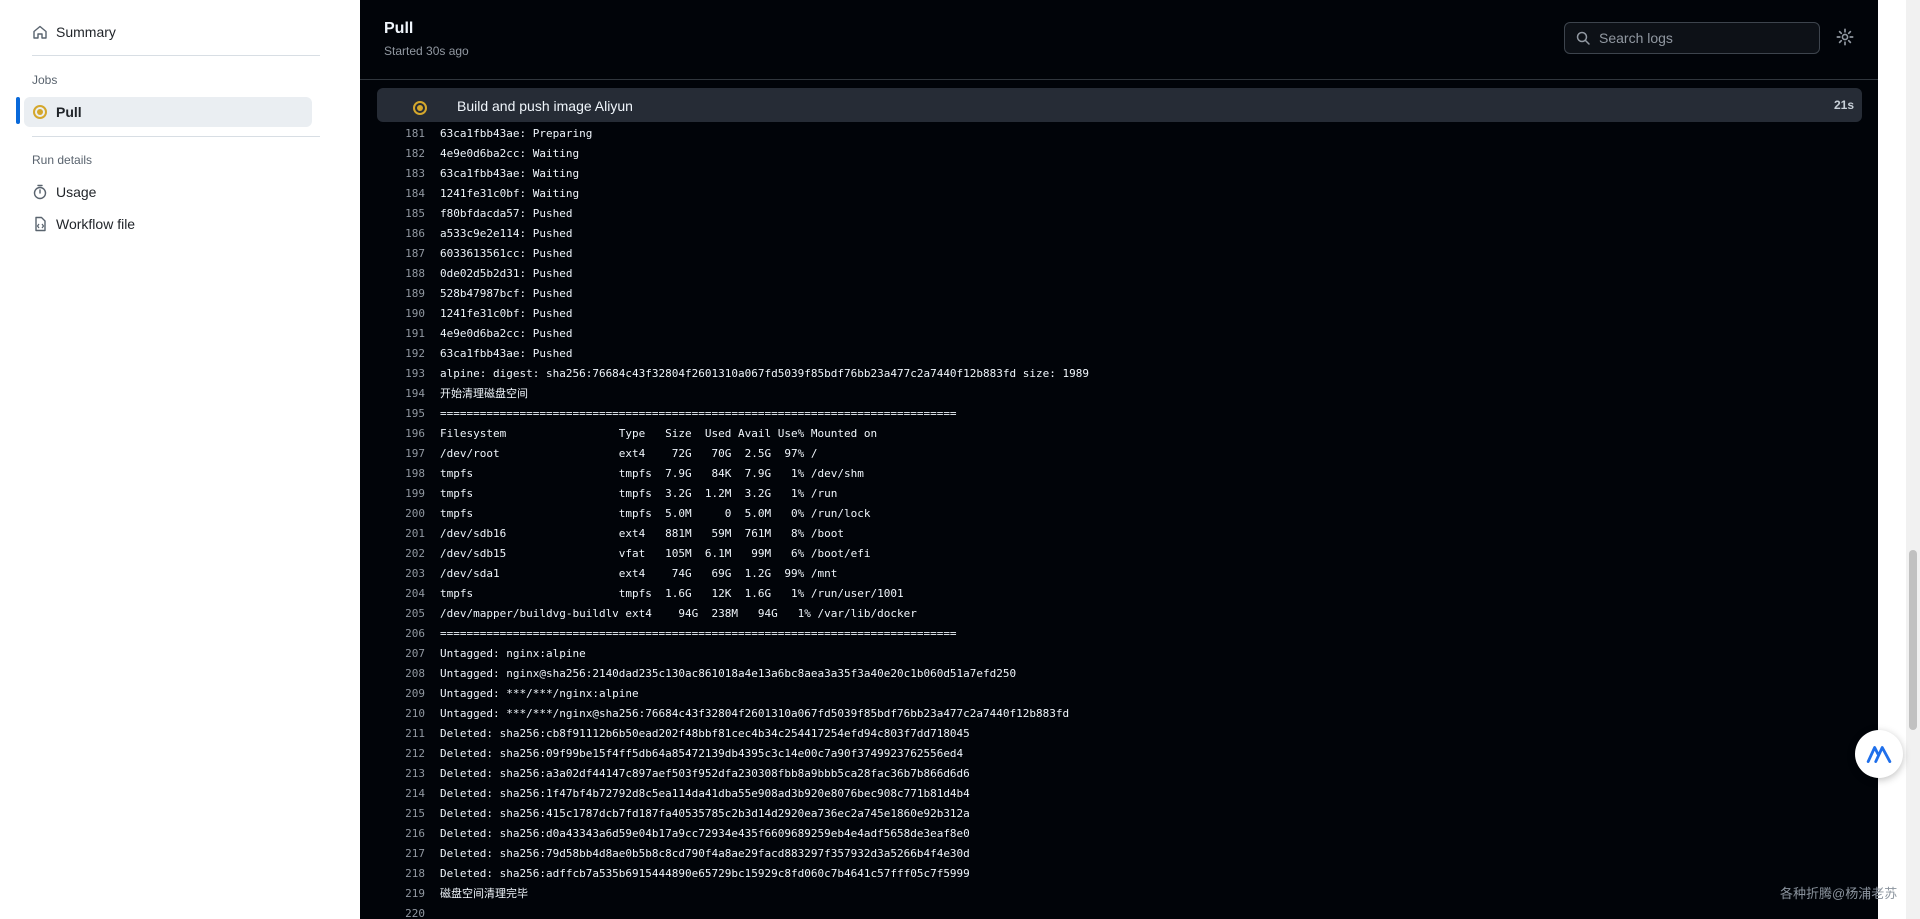  What do you see at coordinates (1839, 893) in the screenshot?
I see `watermark: 各种折腾@杨浦老苏` at bounding box center [1839, 893].